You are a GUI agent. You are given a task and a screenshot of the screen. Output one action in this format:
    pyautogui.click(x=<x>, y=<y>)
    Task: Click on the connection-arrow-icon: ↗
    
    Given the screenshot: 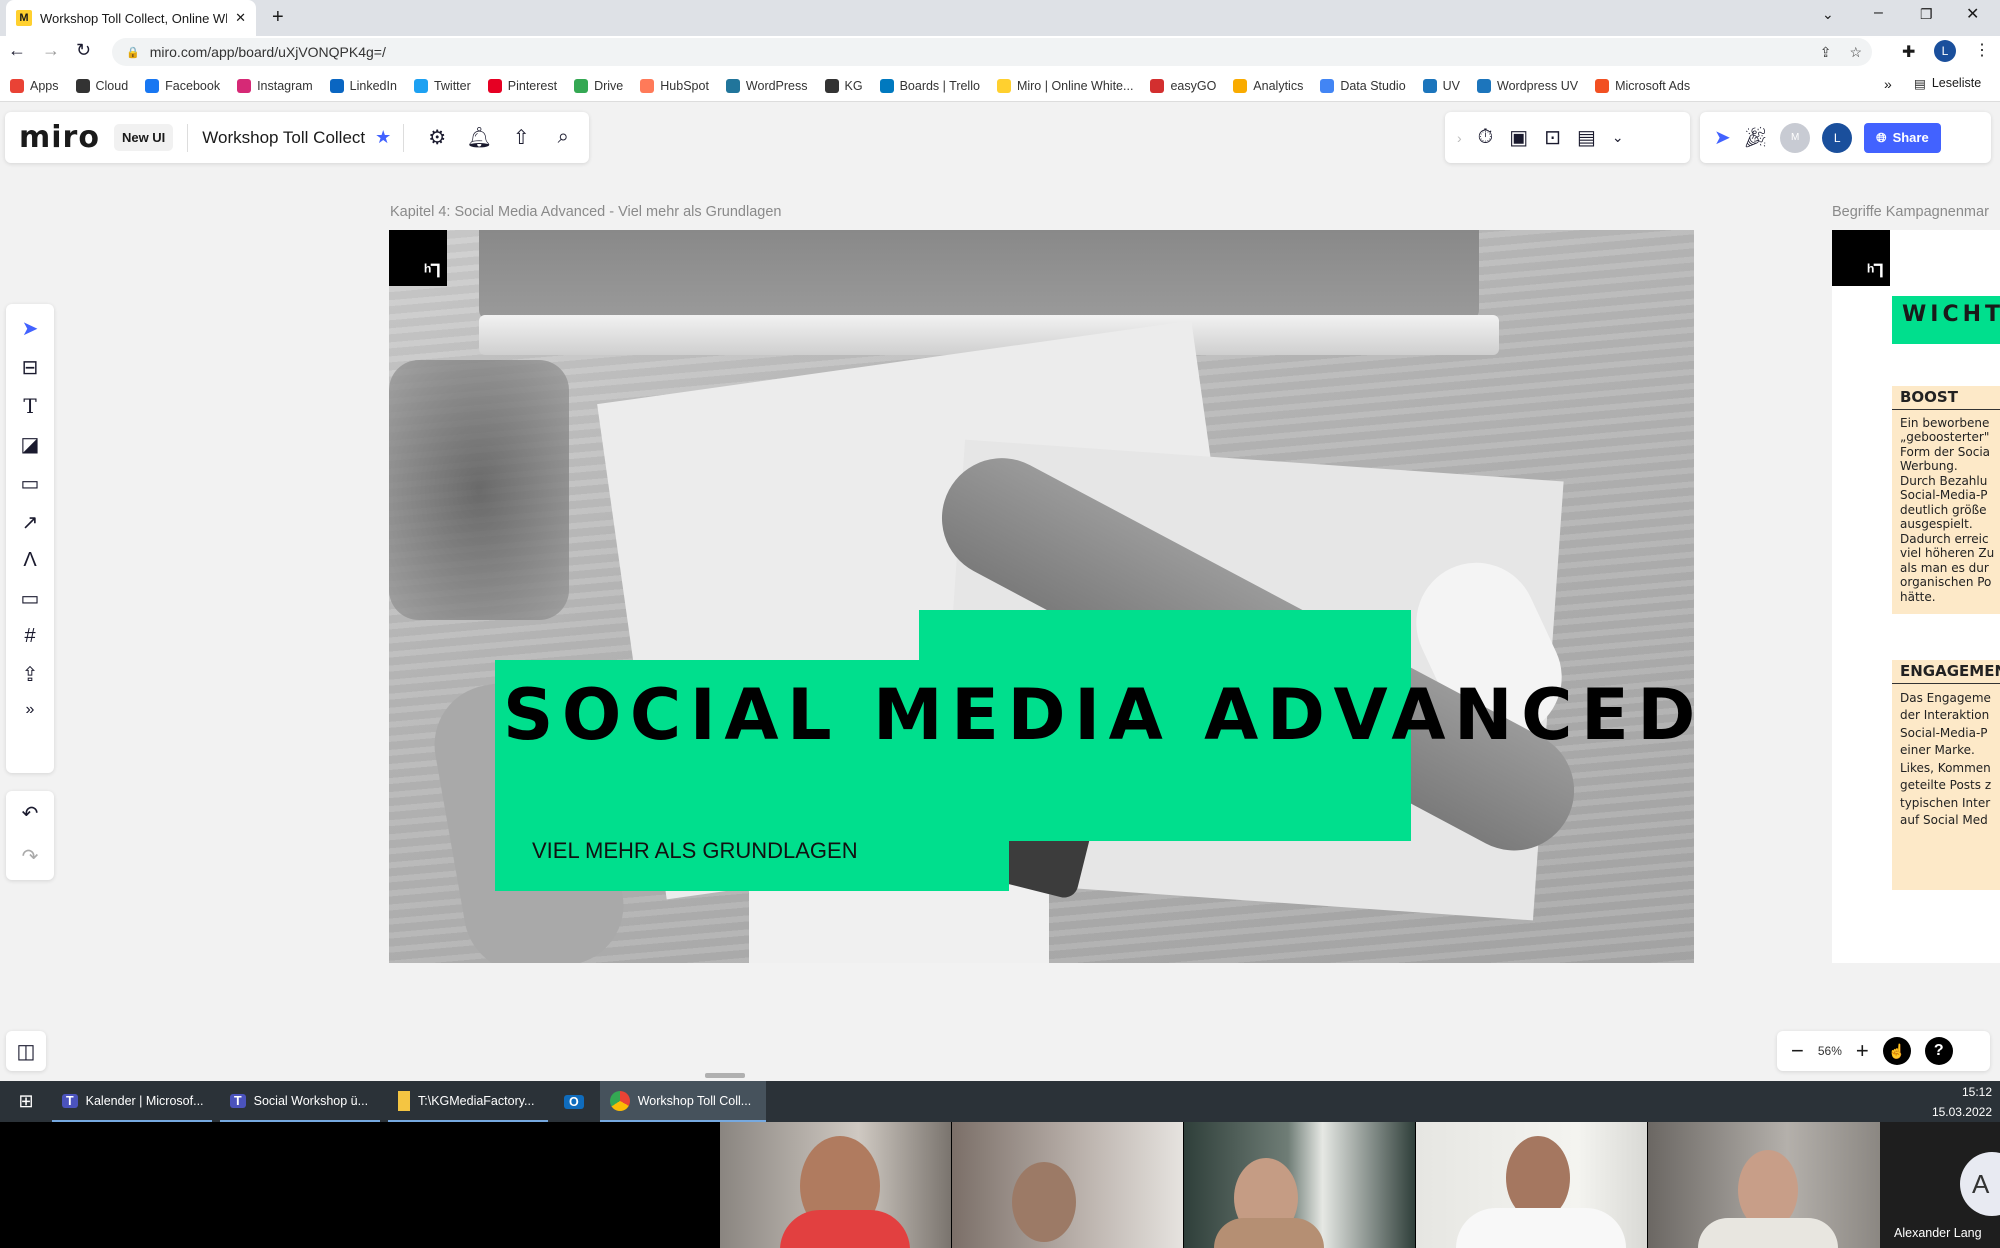 What is the action you would take?
    pyautogui.click(x=30, y=522)
    